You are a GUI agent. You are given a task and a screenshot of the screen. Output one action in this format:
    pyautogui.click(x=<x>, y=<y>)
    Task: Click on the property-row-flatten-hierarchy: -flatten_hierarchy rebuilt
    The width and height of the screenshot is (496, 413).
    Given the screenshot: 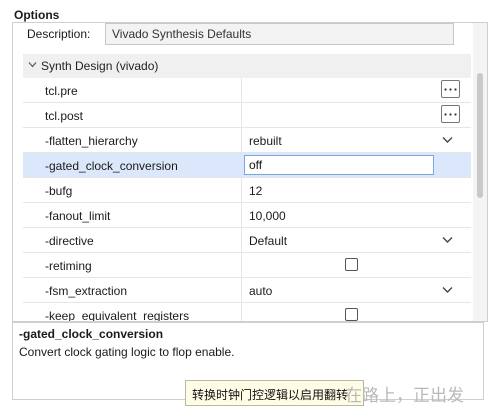 What is the action you would take?
    pyautogui.click(x=247, y=140)
    